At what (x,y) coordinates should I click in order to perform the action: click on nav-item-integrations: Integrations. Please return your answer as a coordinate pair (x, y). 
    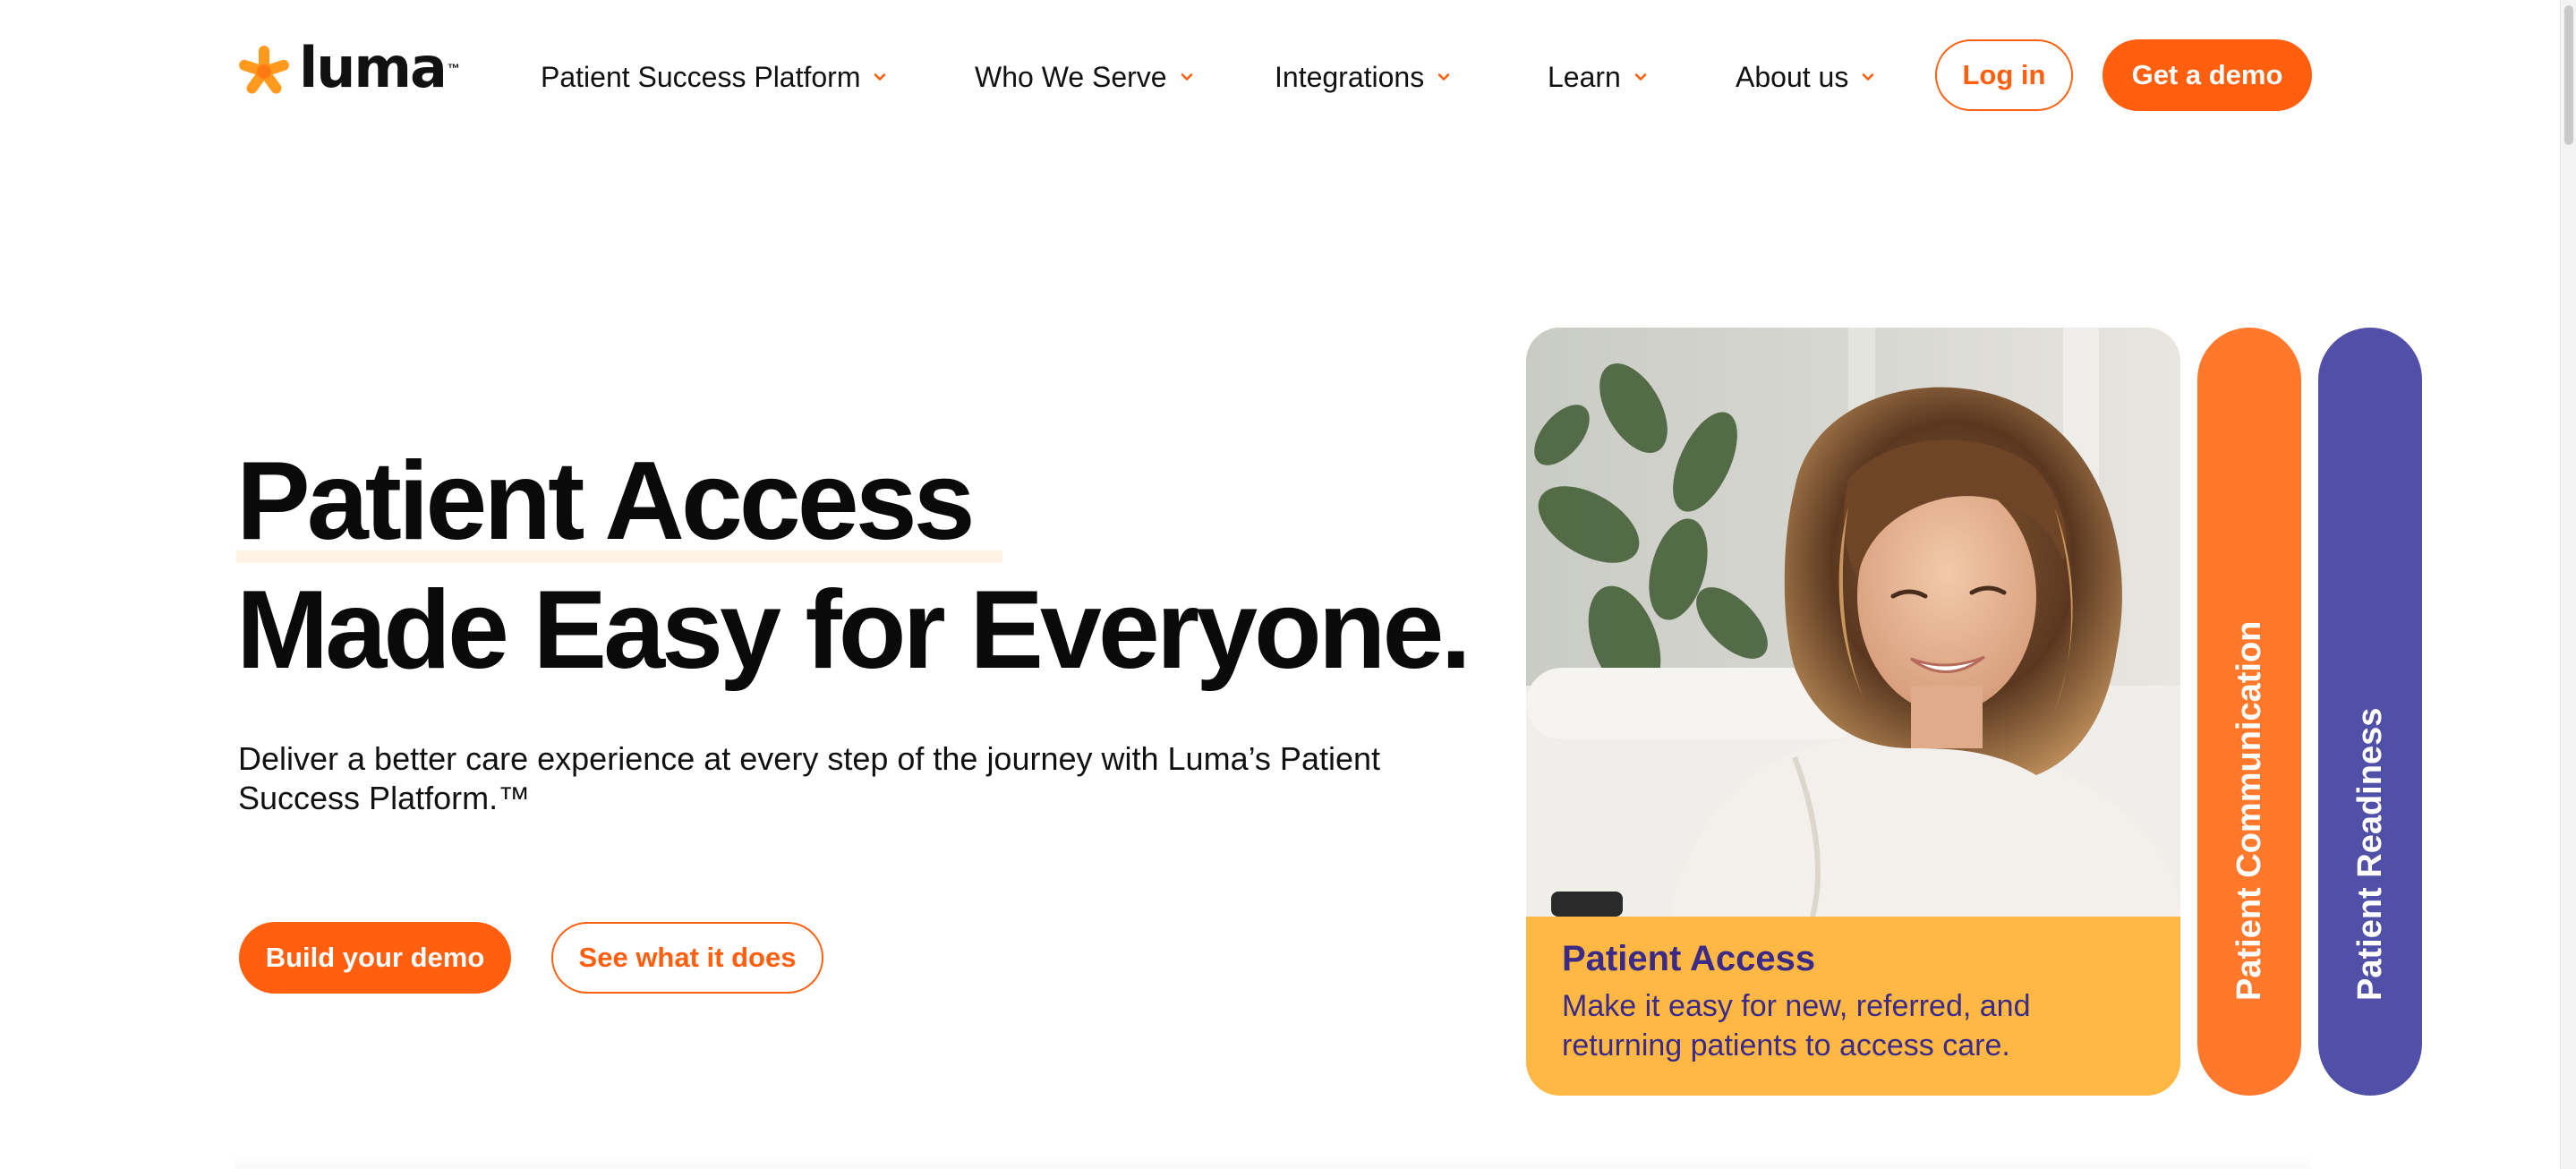
    Looking at the image, I should click on (1363, 77).